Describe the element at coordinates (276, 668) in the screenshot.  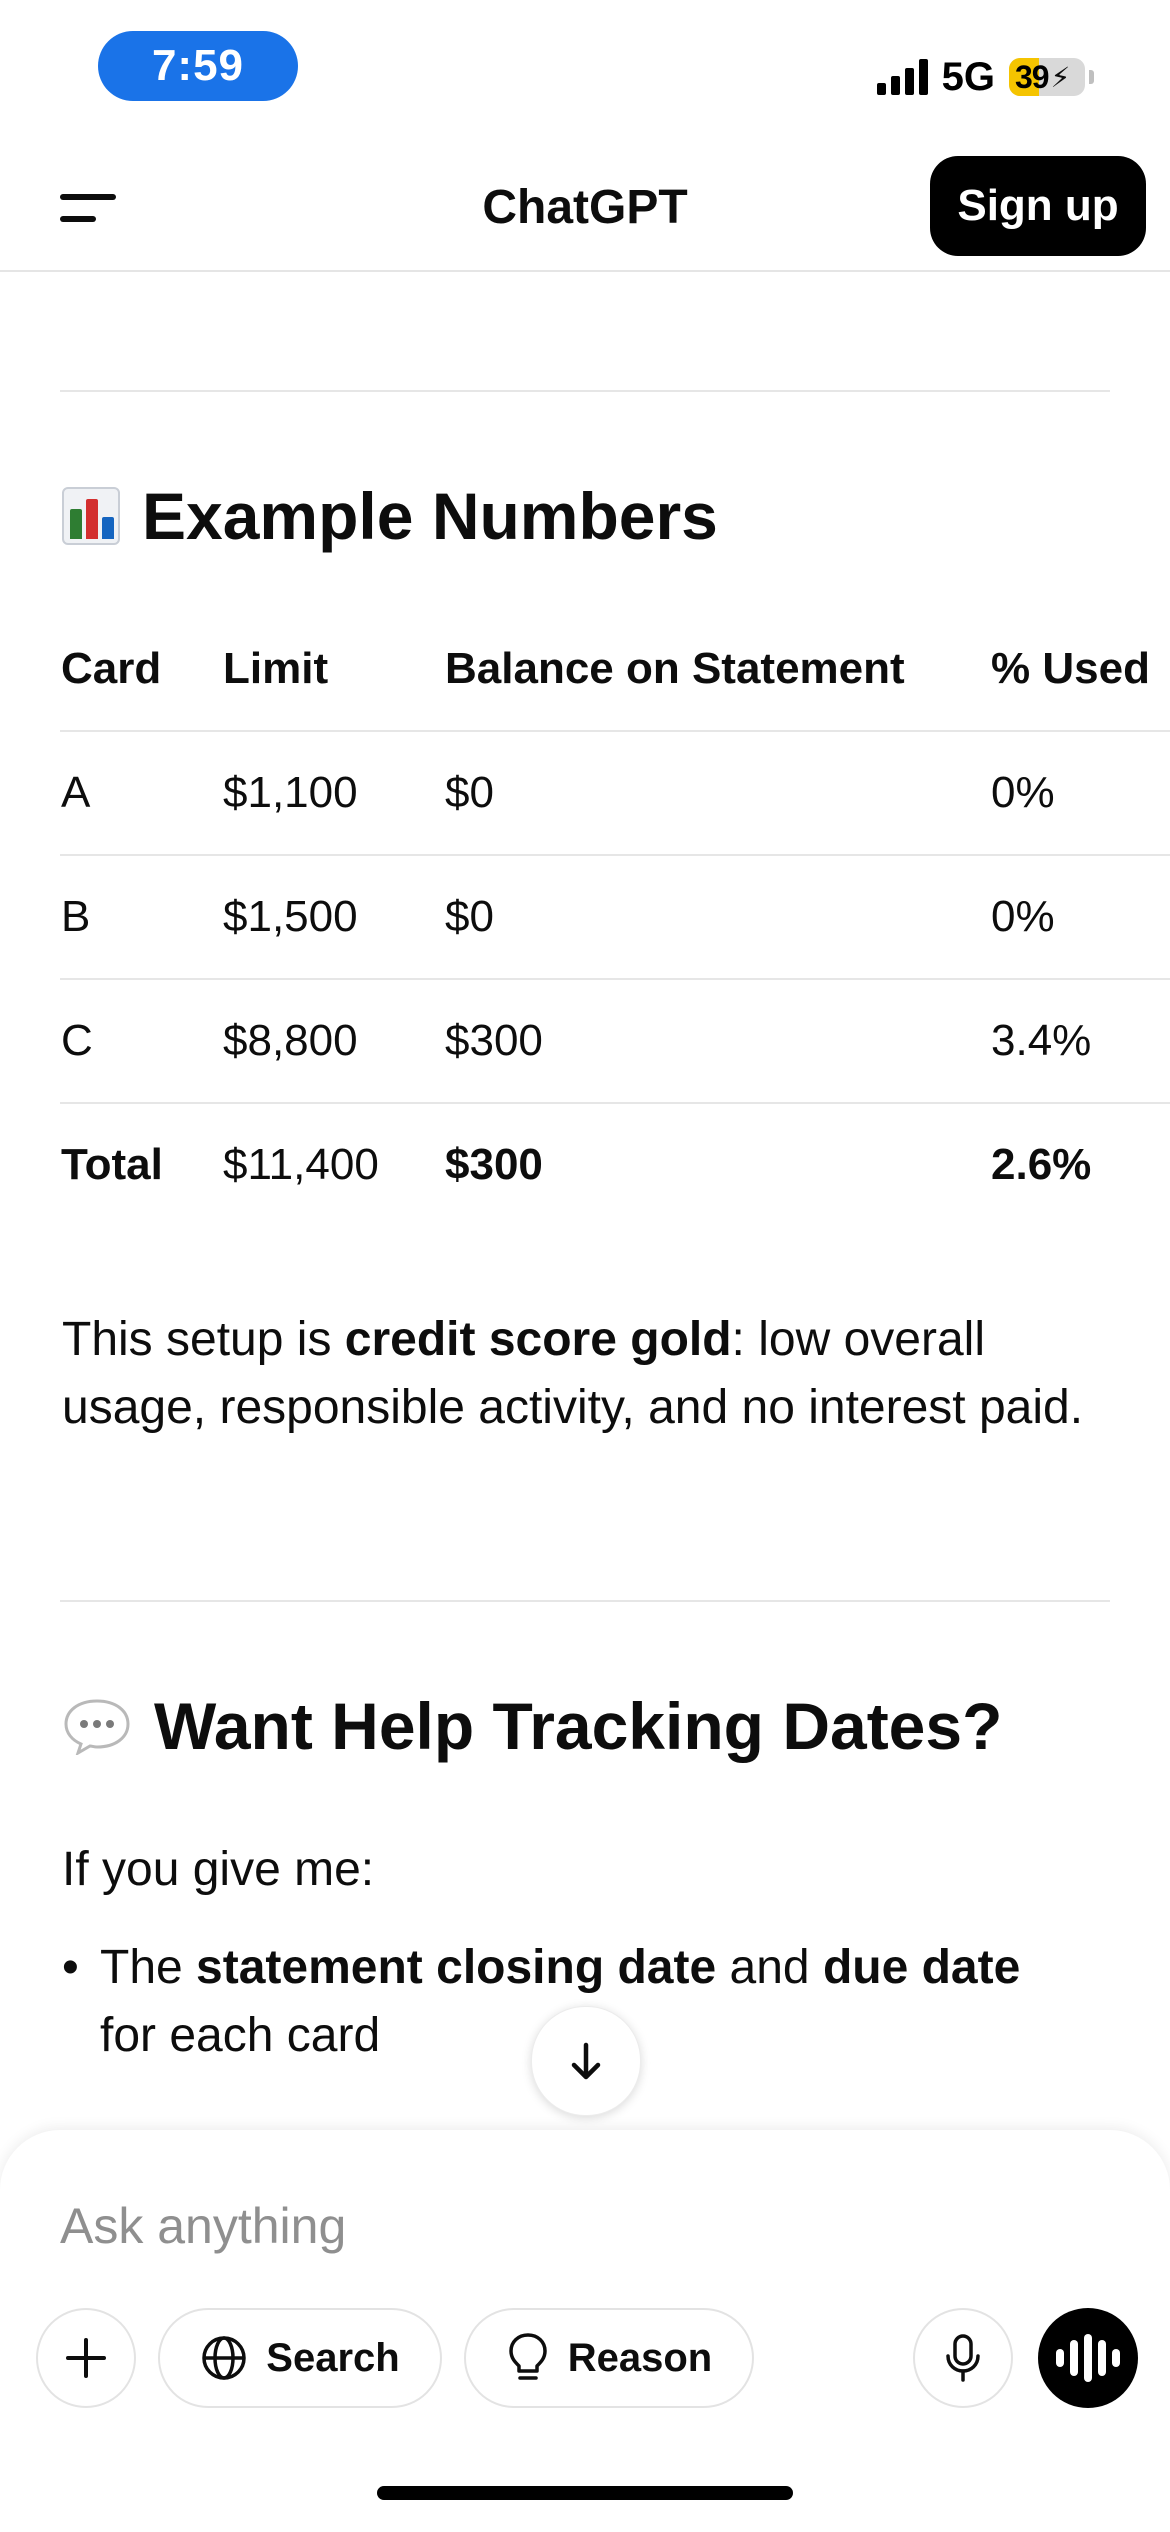
I see `column-header: Limit` at that location.